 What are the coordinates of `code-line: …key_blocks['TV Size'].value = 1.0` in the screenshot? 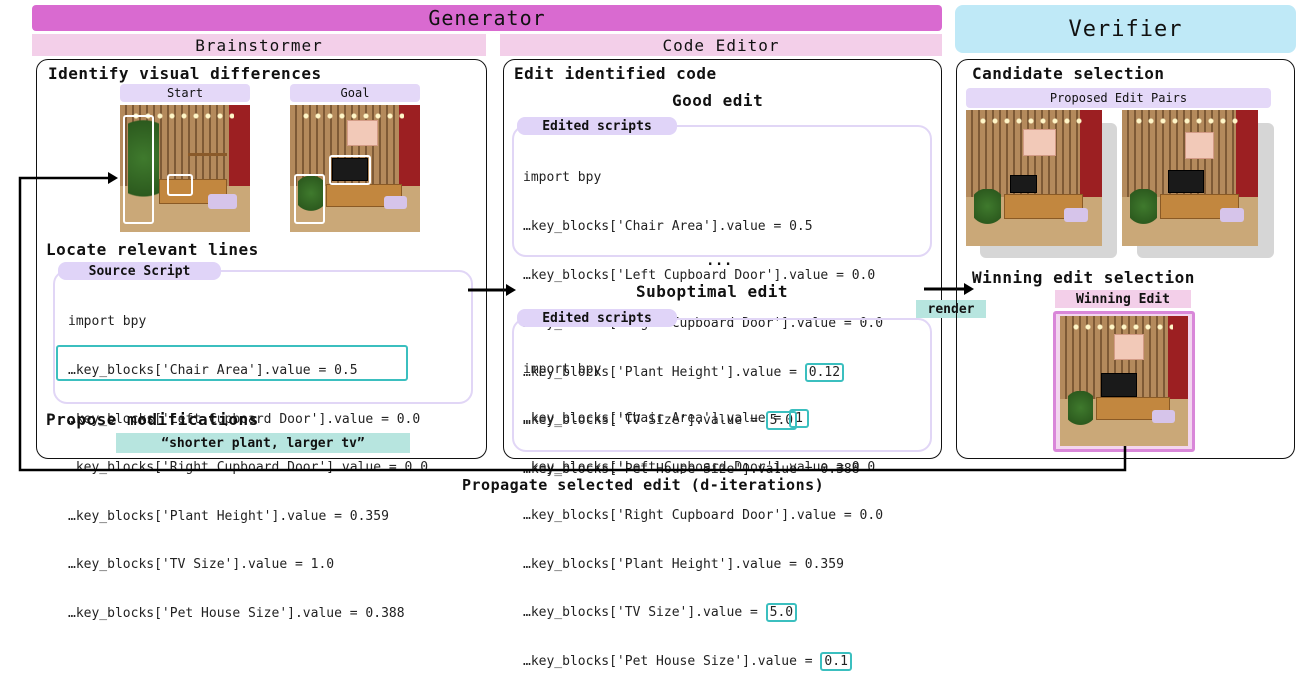 It's located at (201, 565).